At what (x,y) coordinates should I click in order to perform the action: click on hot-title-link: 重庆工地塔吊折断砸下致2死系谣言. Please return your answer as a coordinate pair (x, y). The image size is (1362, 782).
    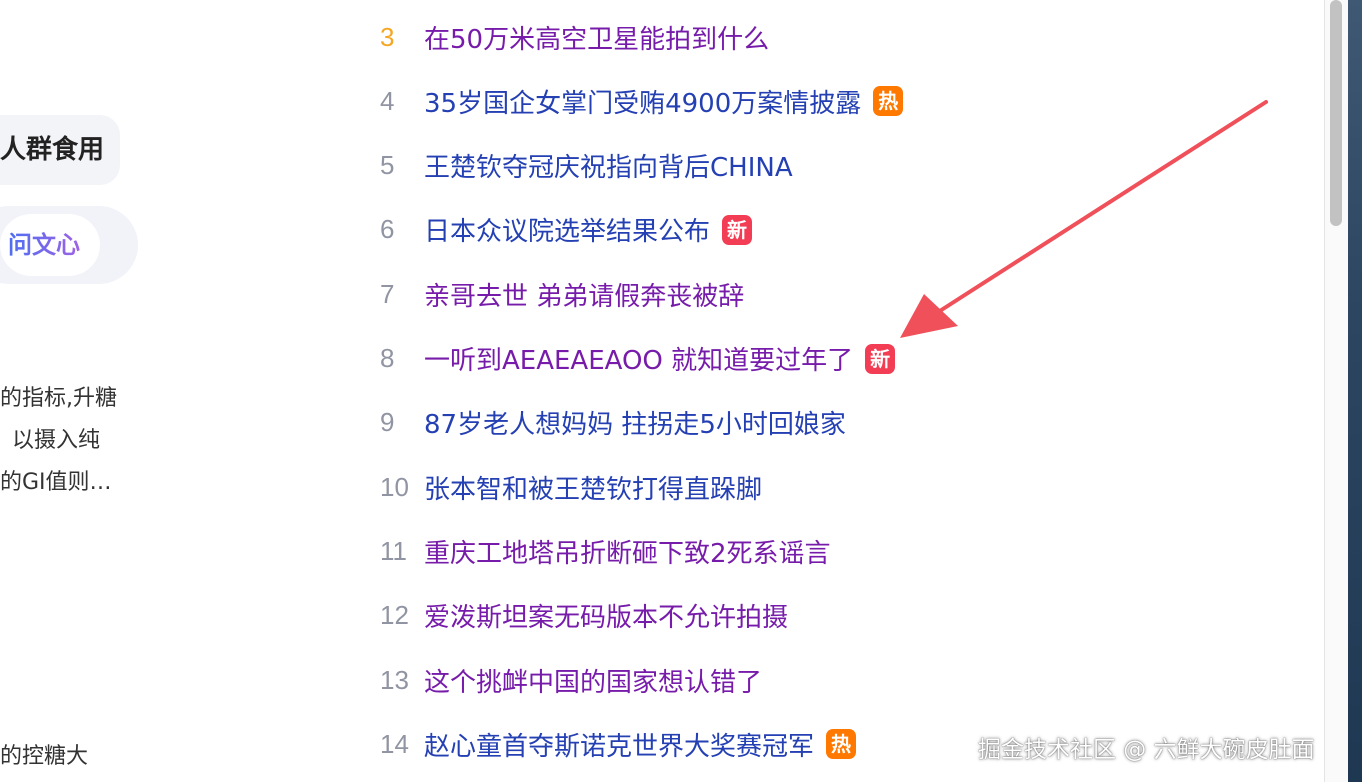
    Looking at the image, I should click on (627, 551).